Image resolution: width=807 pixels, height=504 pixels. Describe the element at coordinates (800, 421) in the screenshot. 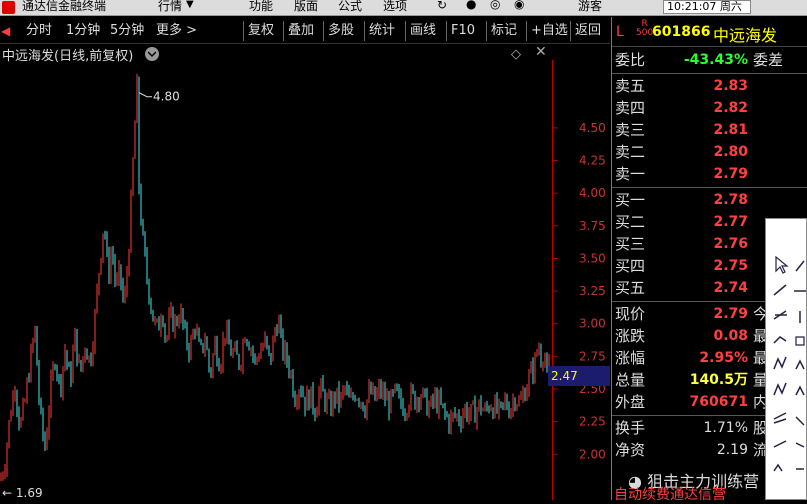

I see `arrow-icon` at that location.